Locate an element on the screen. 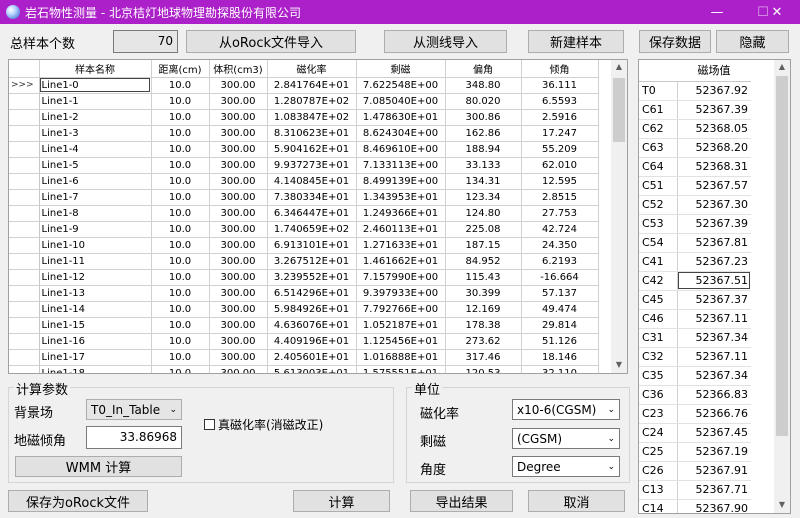  inclination-cell: 17.247 is located at coordinates (560, 133).